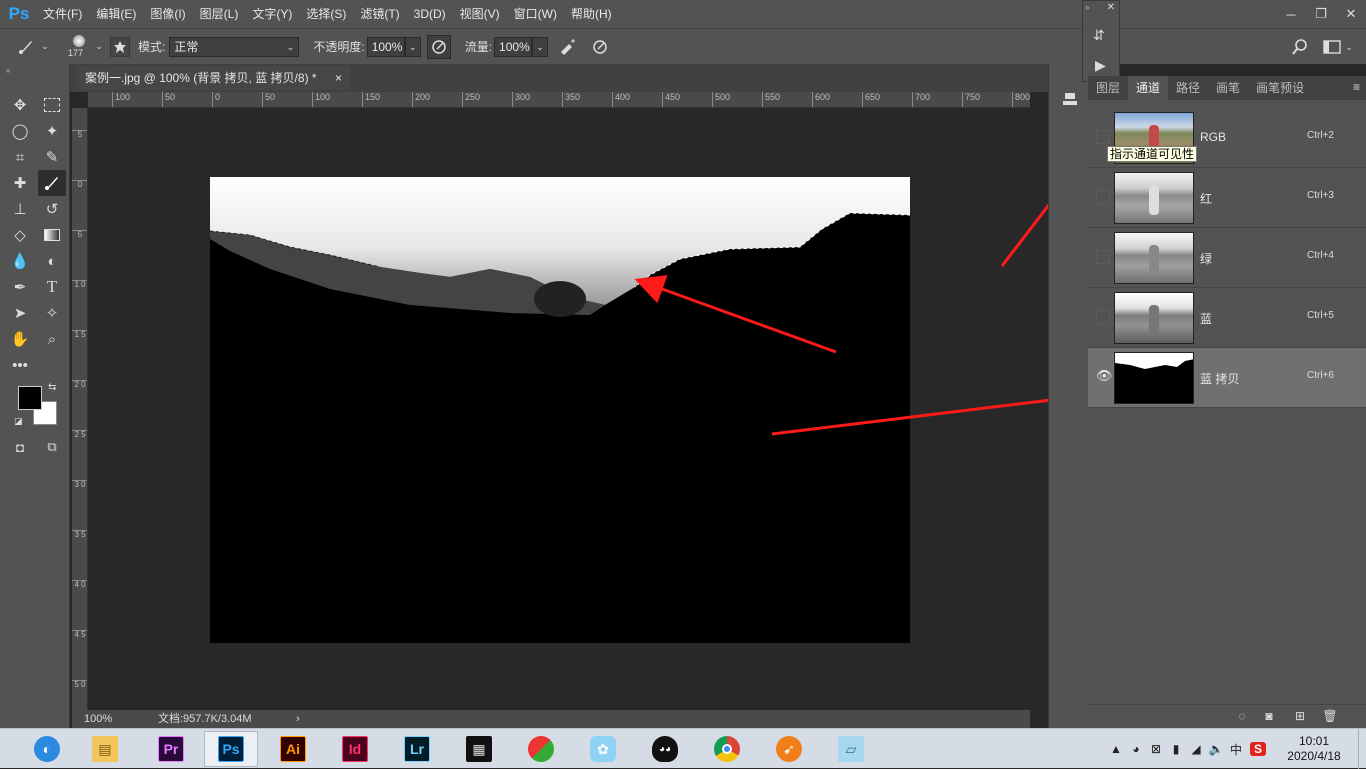  What do you see at coordinates (20, 105) in the screenshot?
I see `move-tool-icon: ✥` at bounding box center [20, 105].